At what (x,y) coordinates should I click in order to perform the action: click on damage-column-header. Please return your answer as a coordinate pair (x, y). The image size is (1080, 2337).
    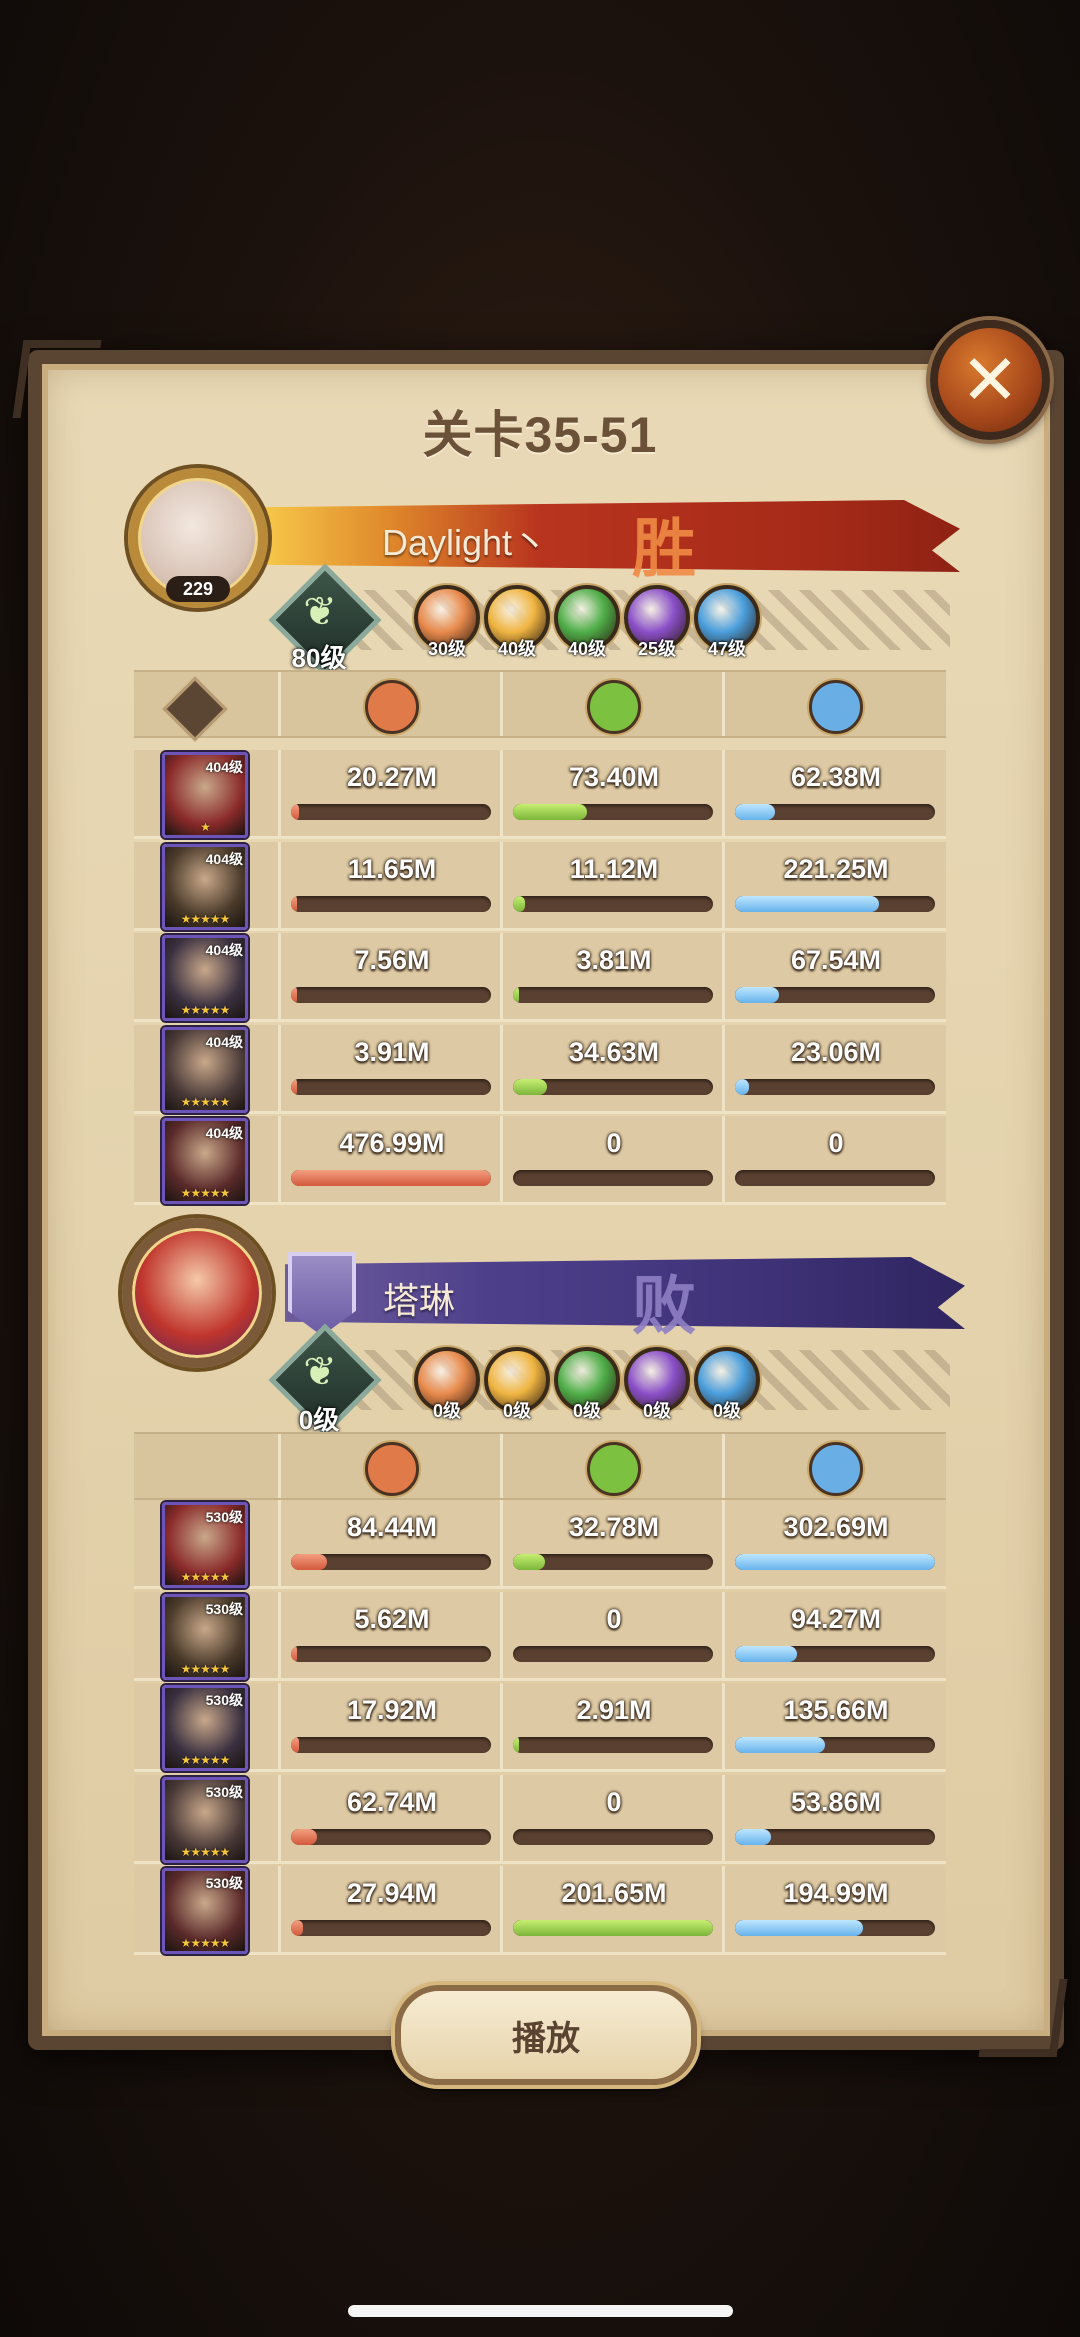
    Looking at the image, I should click on (390, 1466).